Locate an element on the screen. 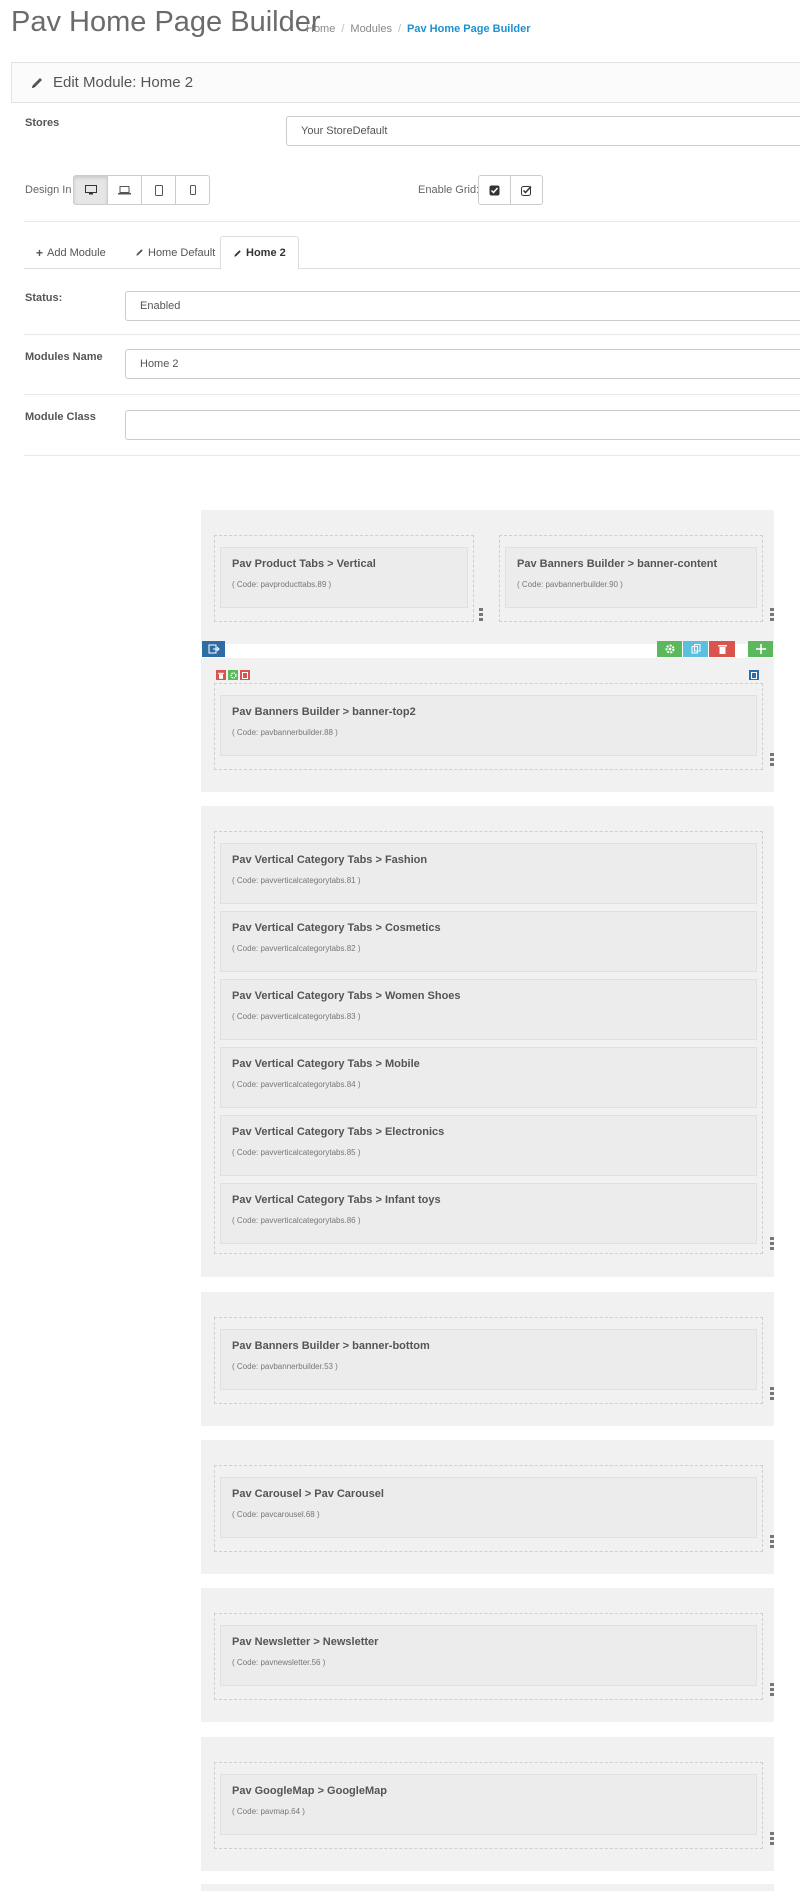  widget-name: Pav Banners Builder > banner-content is located at coordinates (617, 564).